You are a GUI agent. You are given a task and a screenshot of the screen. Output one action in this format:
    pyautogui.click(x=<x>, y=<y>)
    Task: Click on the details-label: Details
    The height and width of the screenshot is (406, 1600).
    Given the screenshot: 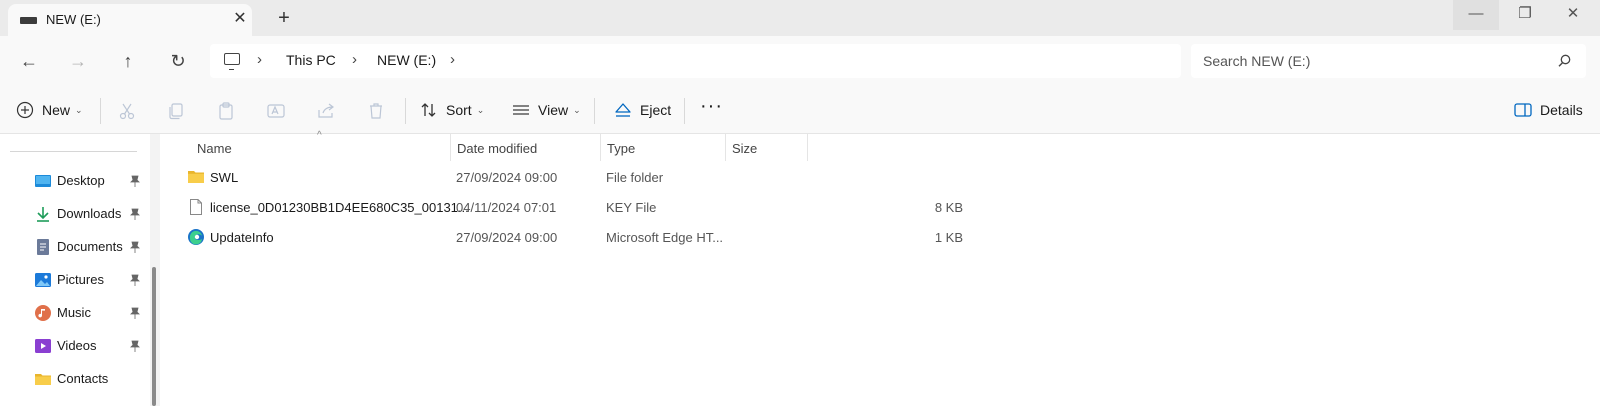 What is the action you would take?
    pyautogui.click(x=1561, y=110)
    